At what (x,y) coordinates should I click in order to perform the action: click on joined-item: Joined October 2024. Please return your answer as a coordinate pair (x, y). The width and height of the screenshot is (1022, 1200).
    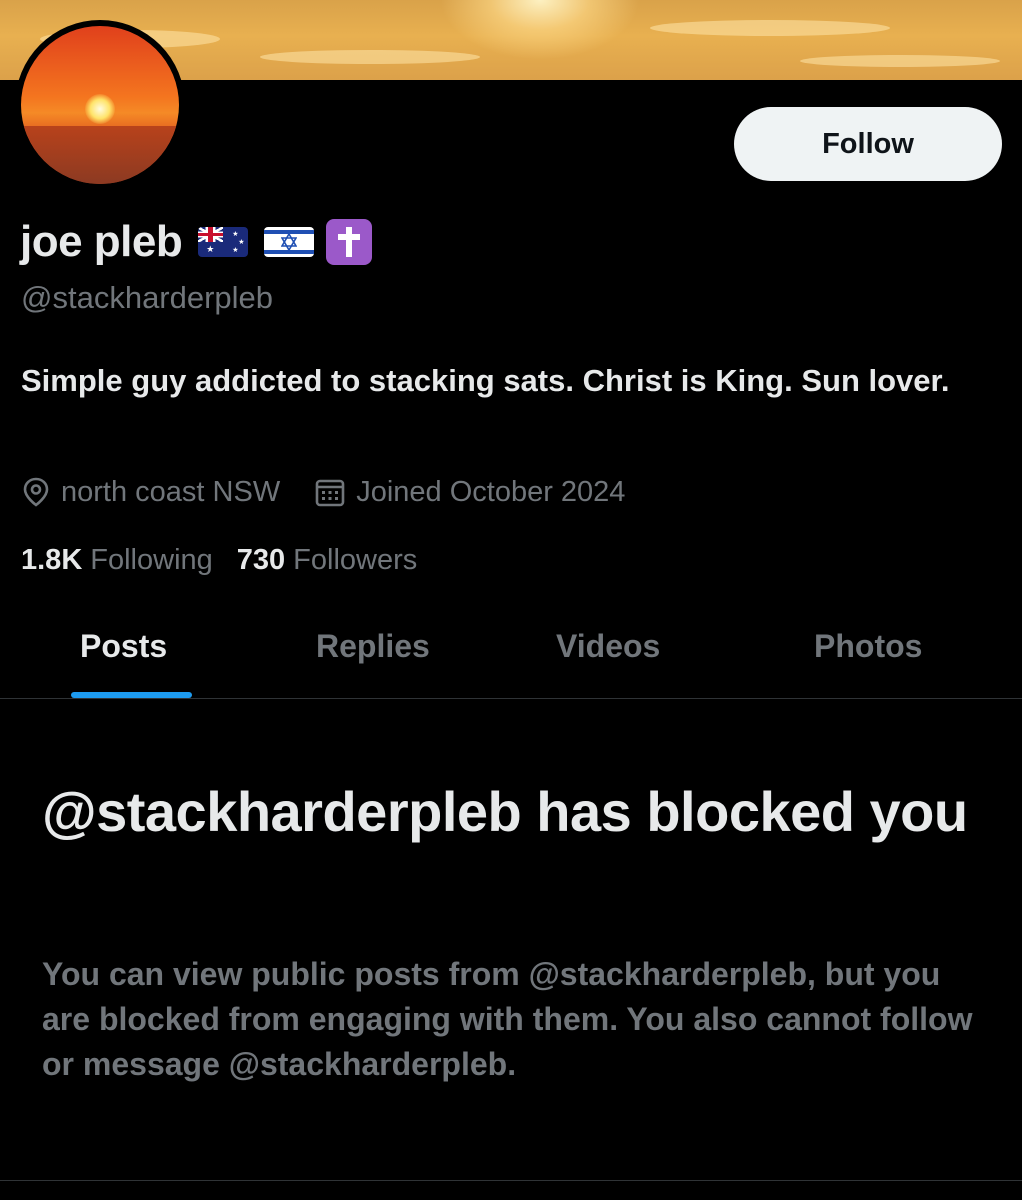
    Looking at the image, I should click on (469, 492).